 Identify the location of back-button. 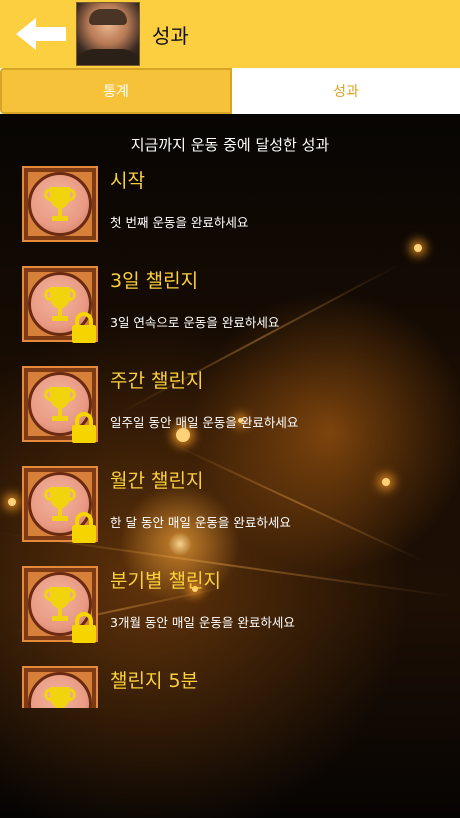
(41, 34).